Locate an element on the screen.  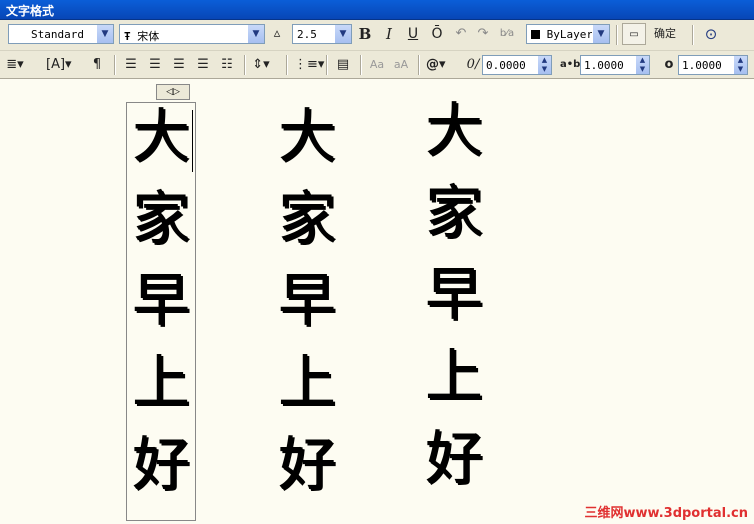
uppercase-icon: Aa is located at coordinates (377, 65).